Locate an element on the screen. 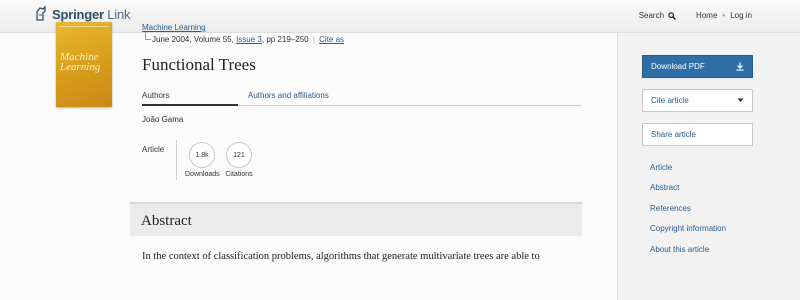 The image size is (800, 300). sidebar-link-article: Article is located at coordinates (688, 173).